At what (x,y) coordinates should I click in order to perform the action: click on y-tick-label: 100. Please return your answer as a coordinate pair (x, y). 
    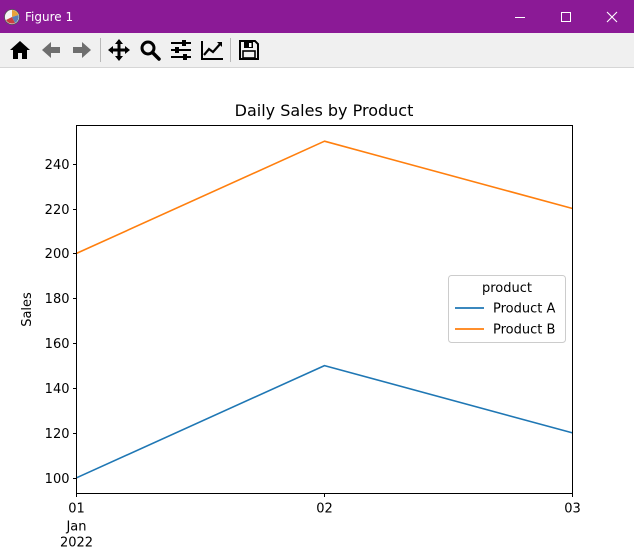
    Looking at the image, I should click on (57, 479).